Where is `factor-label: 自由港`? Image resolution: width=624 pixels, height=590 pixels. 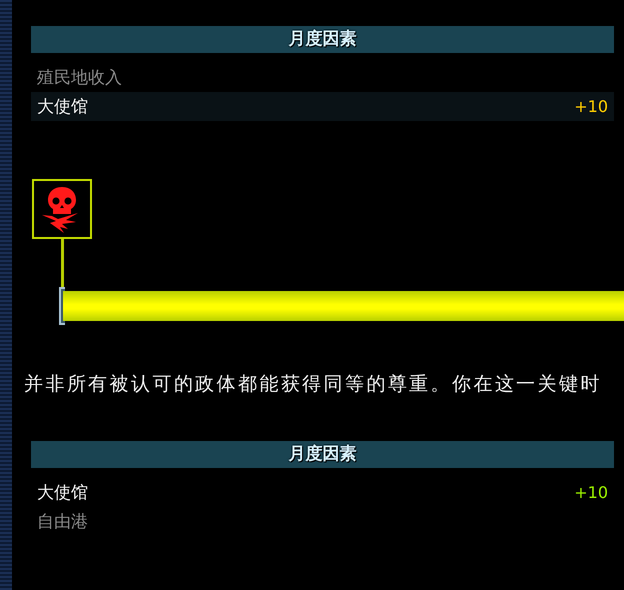 factor-label: 自由港 is located at coordinates (62, 522).